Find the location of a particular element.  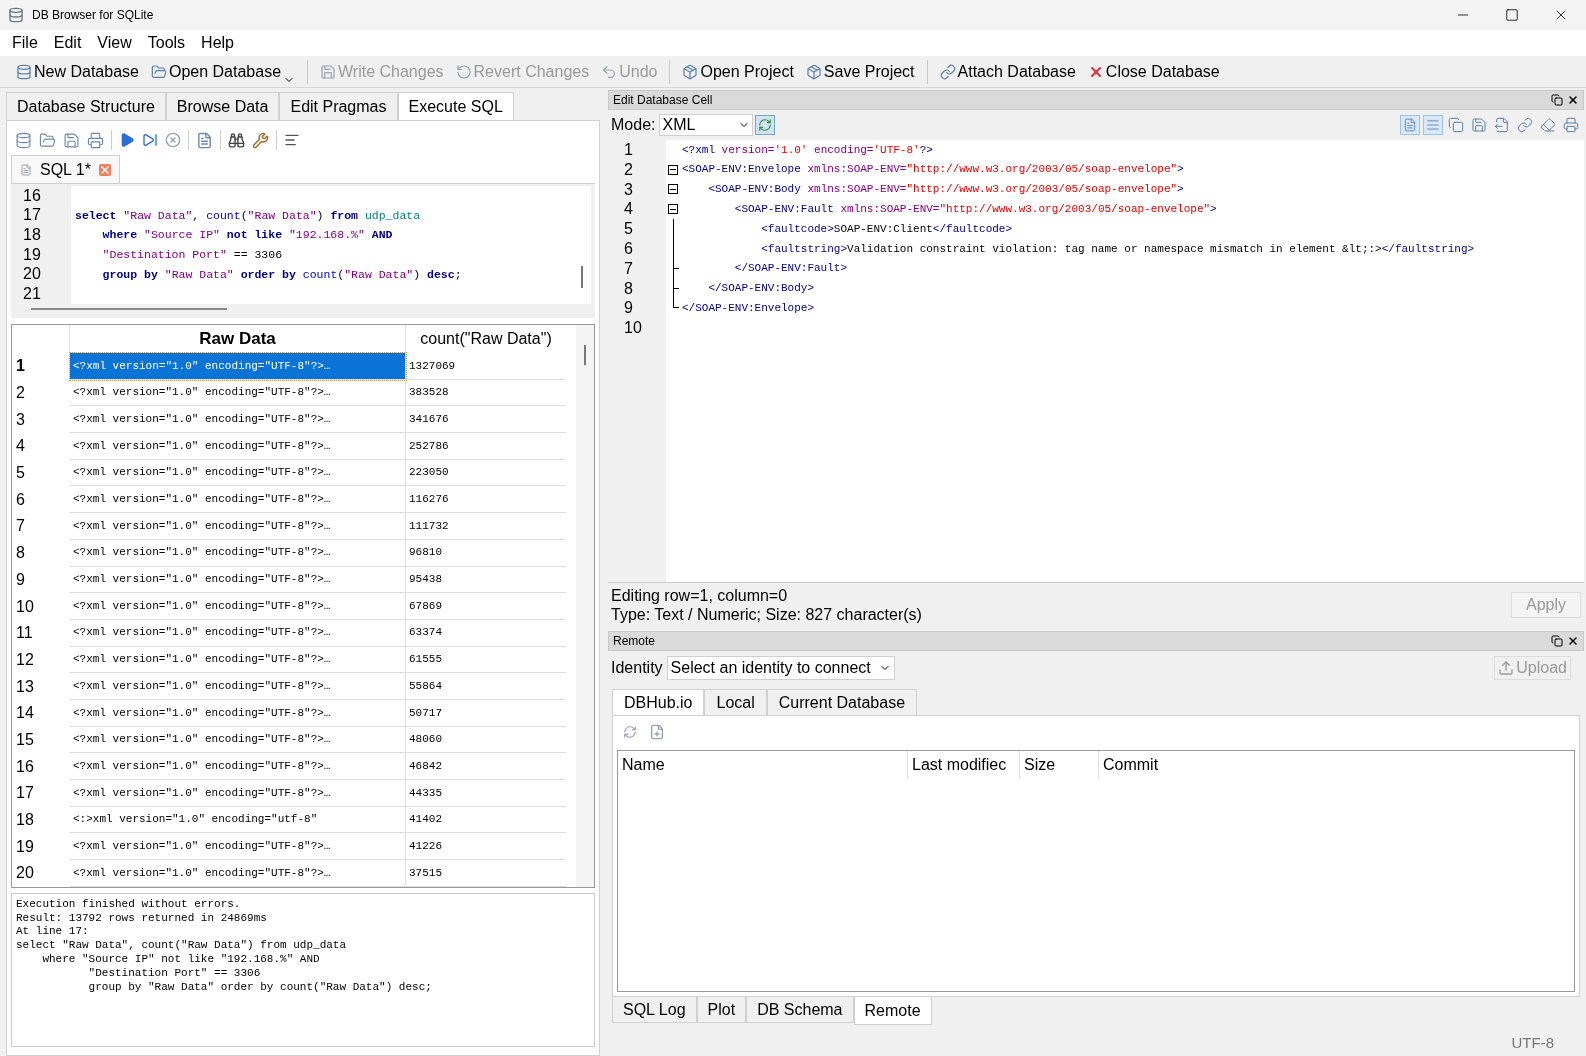

row-header: 6 is located at coordinates (41, 500).